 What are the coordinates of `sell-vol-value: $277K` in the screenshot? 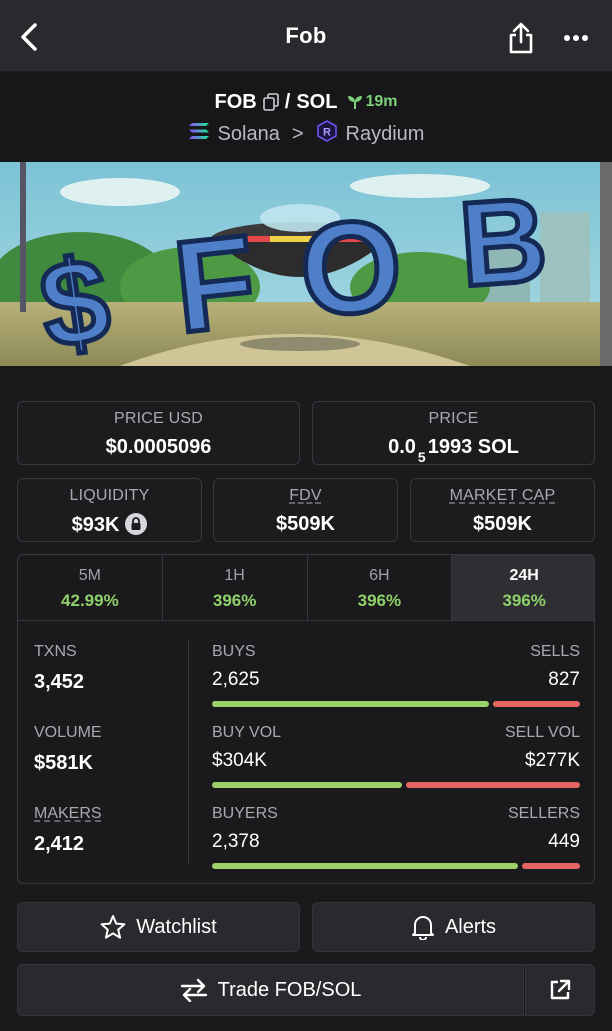 It's located at (552, 760).